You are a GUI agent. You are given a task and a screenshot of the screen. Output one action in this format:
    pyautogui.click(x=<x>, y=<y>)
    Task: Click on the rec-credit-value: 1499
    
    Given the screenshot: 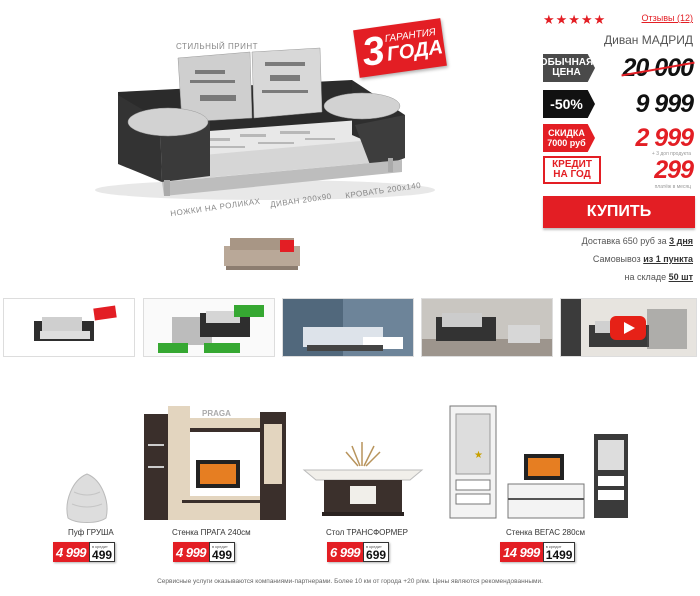 What is the action you would take?
    pyautogui.click(x=559, y=554)
    